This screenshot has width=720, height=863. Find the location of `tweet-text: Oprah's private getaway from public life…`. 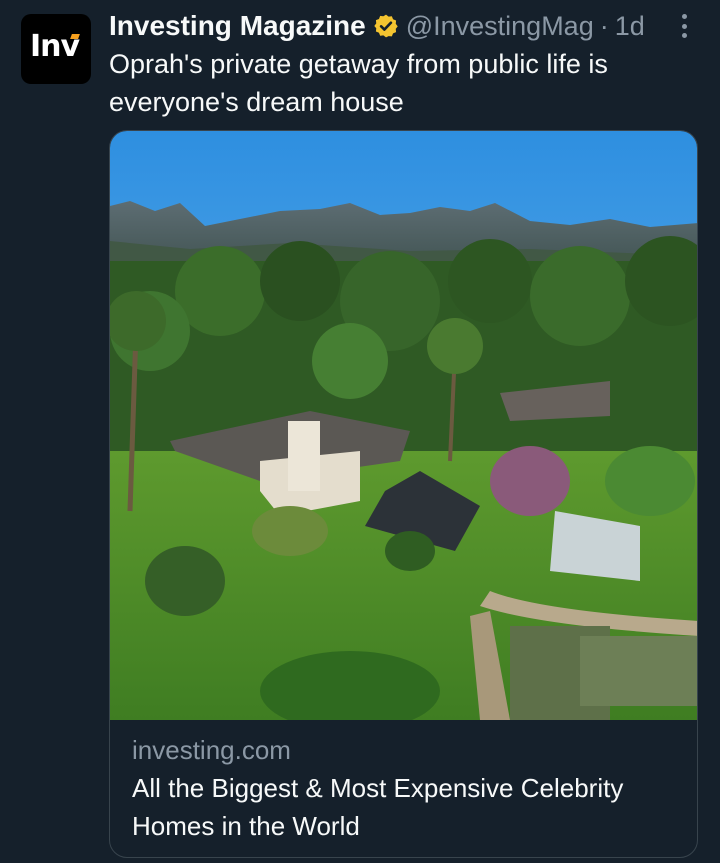

tweet-text: Oprah's private getaway from public life… is located at coordinates (358, 83).